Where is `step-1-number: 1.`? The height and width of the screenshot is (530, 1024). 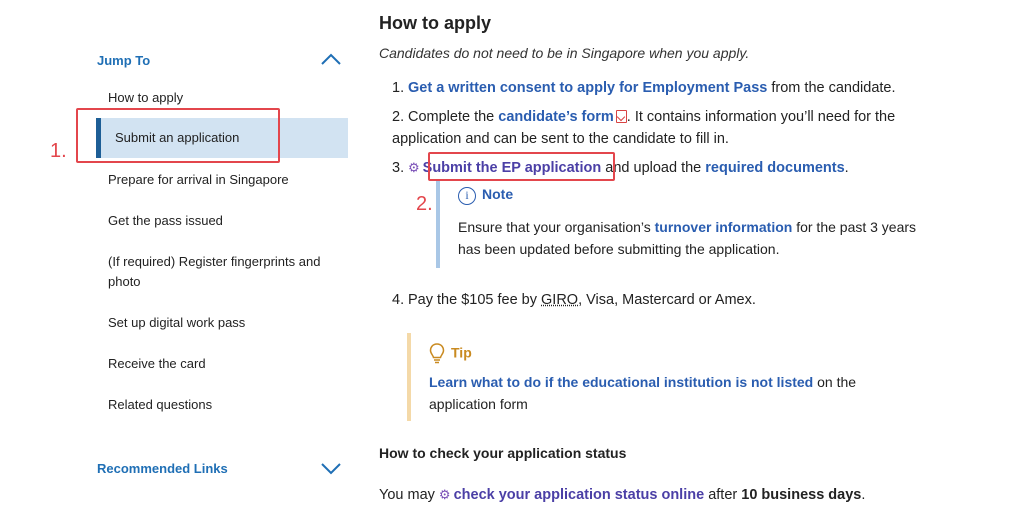 step-1-number: 1. is located at coordinates (398, 88).